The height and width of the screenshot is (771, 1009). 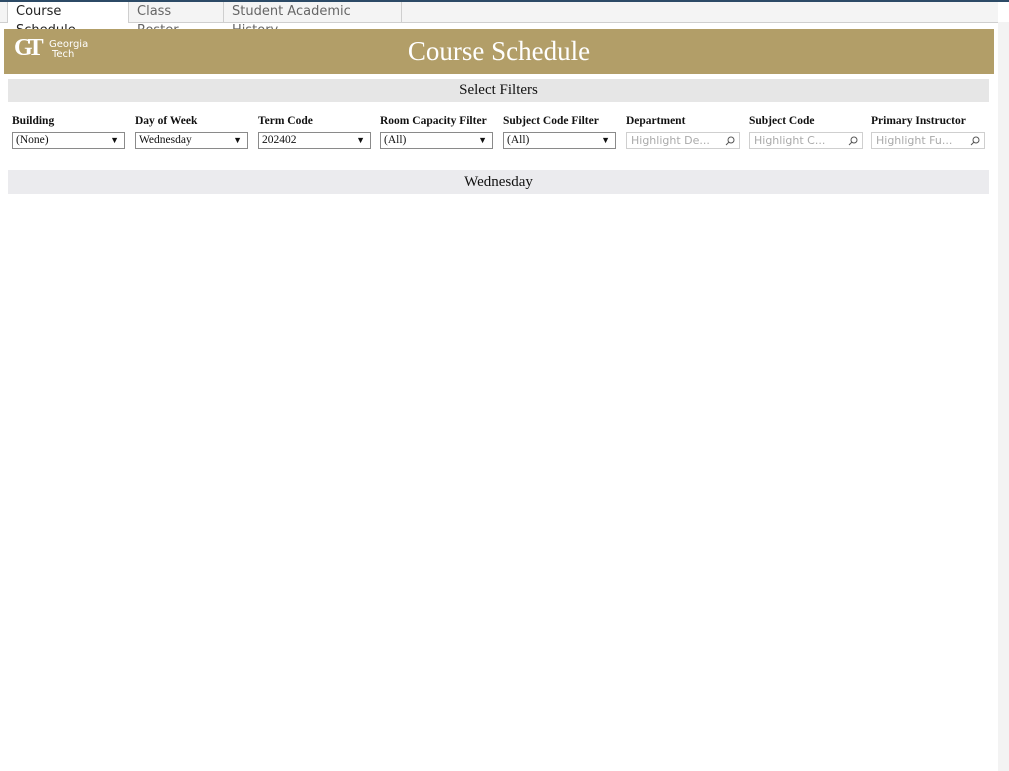 What do you see at coordinates (518, 140) in the screenshot?
I see `subject-code-filter-value: (All)` at bounding box center [518, 140].